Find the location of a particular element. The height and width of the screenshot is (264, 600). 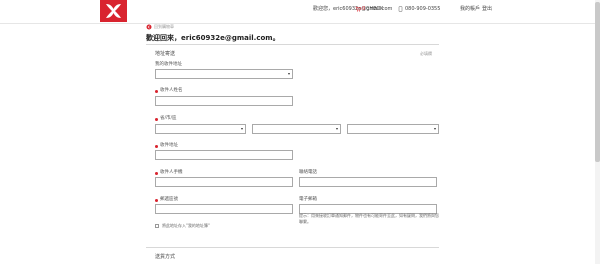

section-title-address: 地址寄送 is located at coordinates (165, 54).